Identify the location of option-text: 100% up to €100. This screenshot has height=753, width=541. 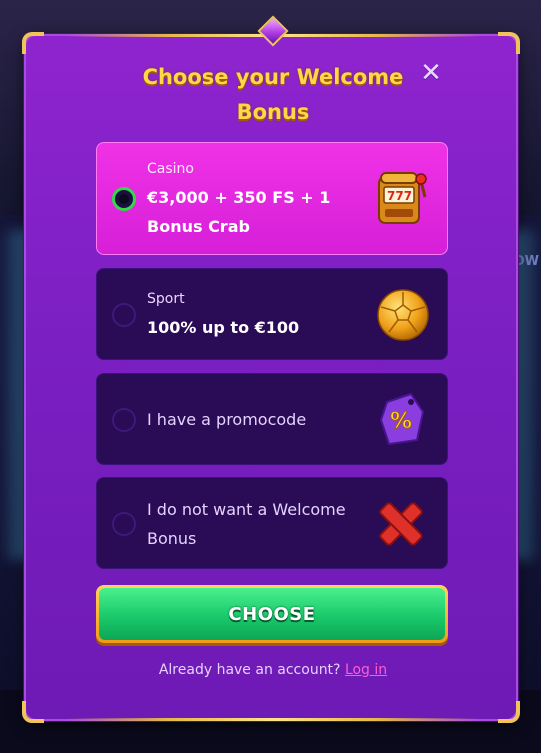
(223, 327).